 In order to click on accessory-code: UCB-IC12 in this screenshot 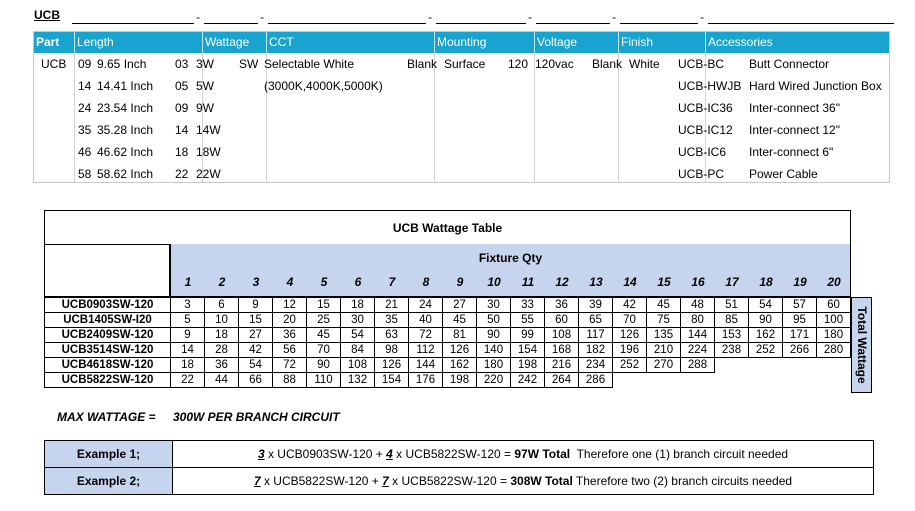, I will do `click(705, 130)`.